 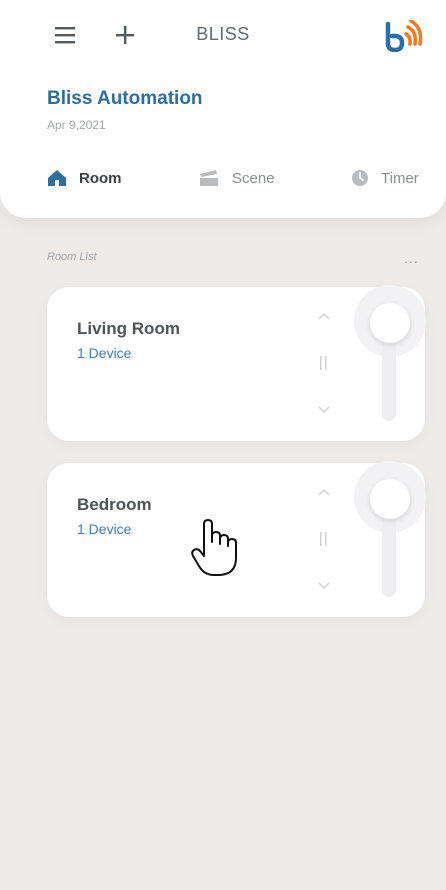 I want to click on app-title: Bliss Automation, so click(x=125, y=98).